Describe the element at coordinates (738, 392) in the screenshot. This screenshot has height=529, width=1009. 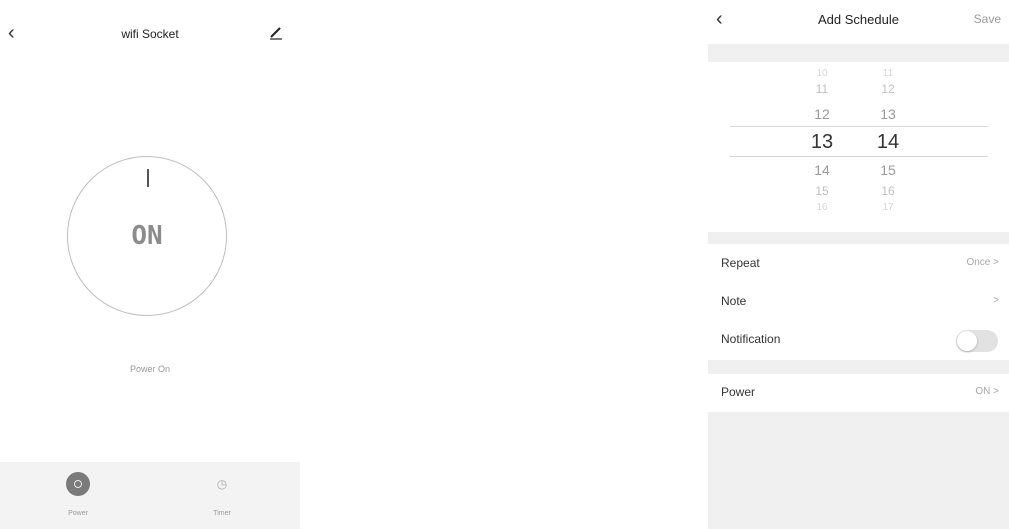
I see `power-label: Power` at that location.